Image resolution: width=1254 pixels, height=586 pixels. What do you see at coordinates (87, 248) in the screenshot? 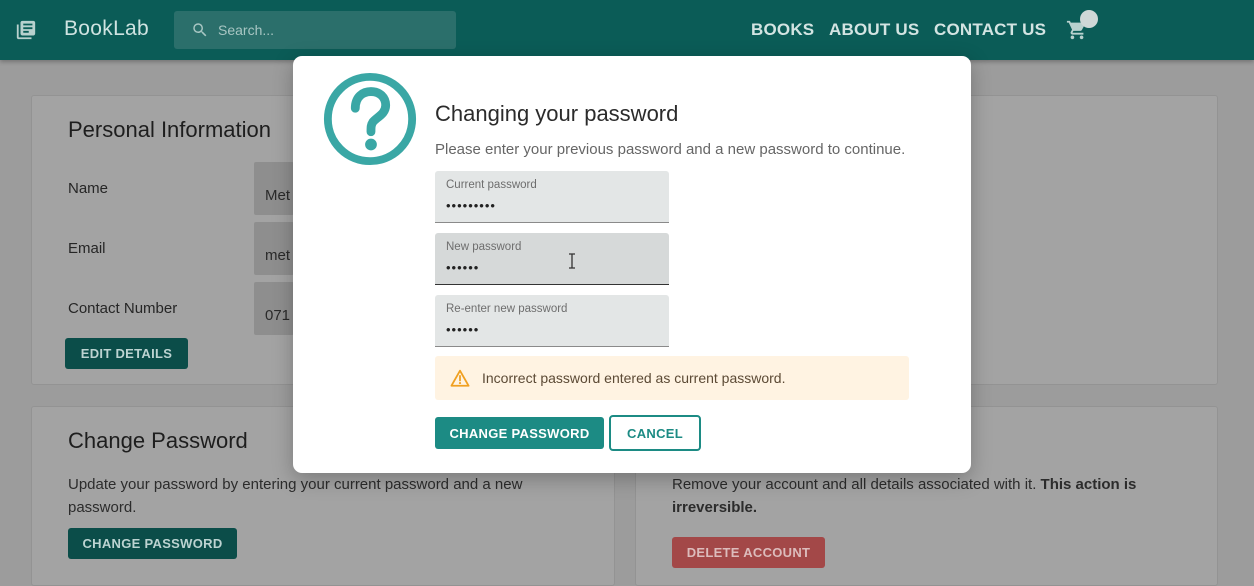
I see `email-label: Email` at bounding box center [87, 248].